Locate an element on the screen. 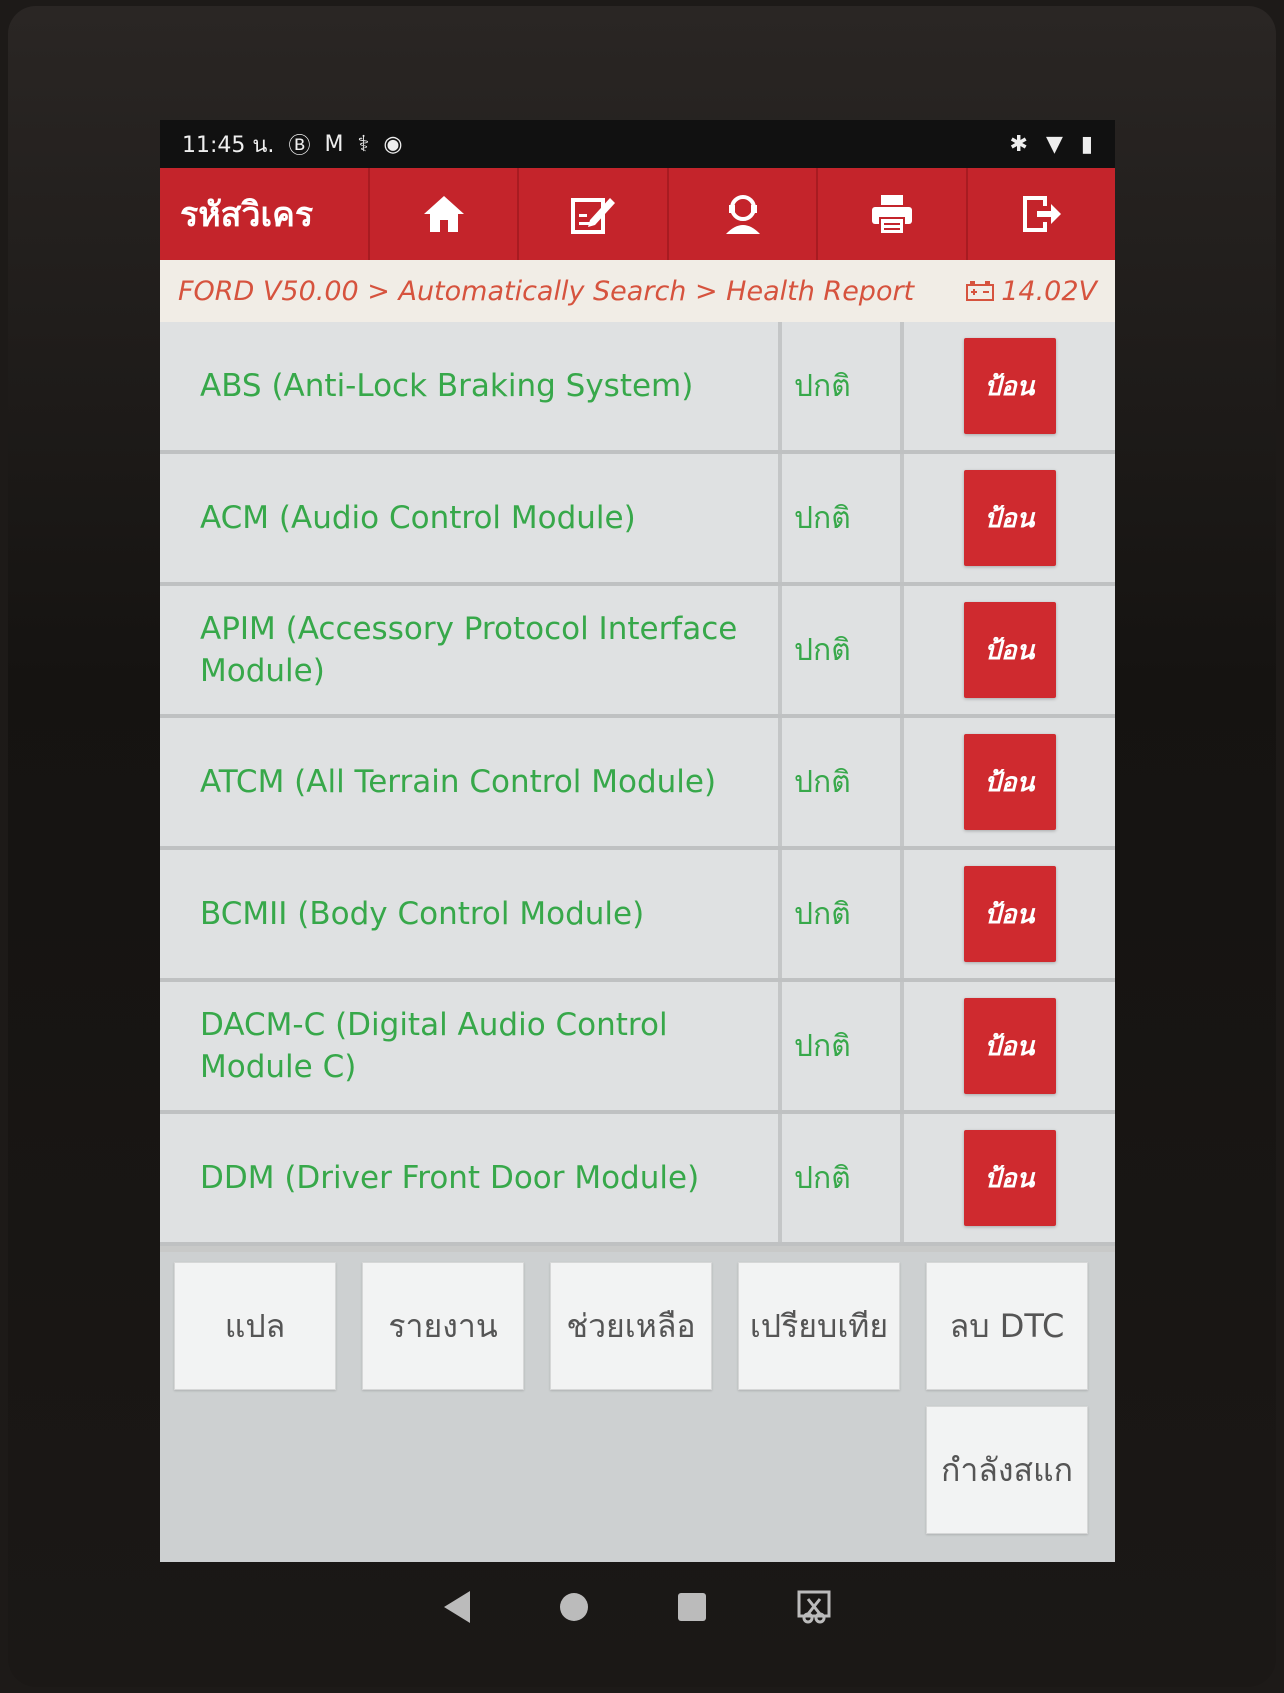 This screenshot has width=1284, height=1693. battery-voltage: 14.02V is located at coordinates (1031, 291).